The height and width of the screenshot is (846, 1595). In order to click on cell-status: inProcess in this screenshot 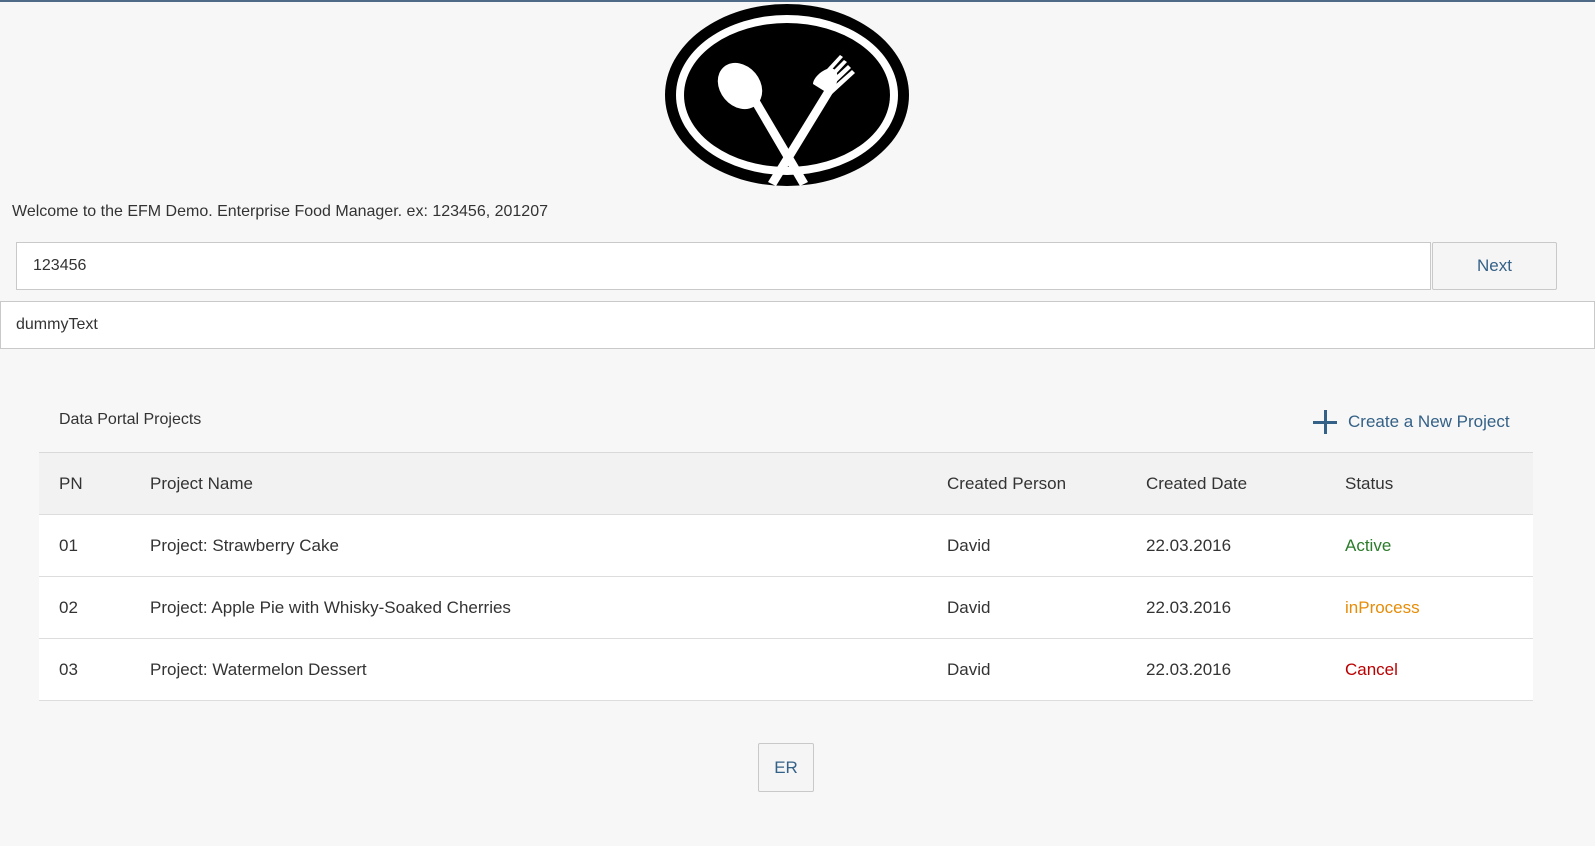, I will do `click(1382, 607)`.